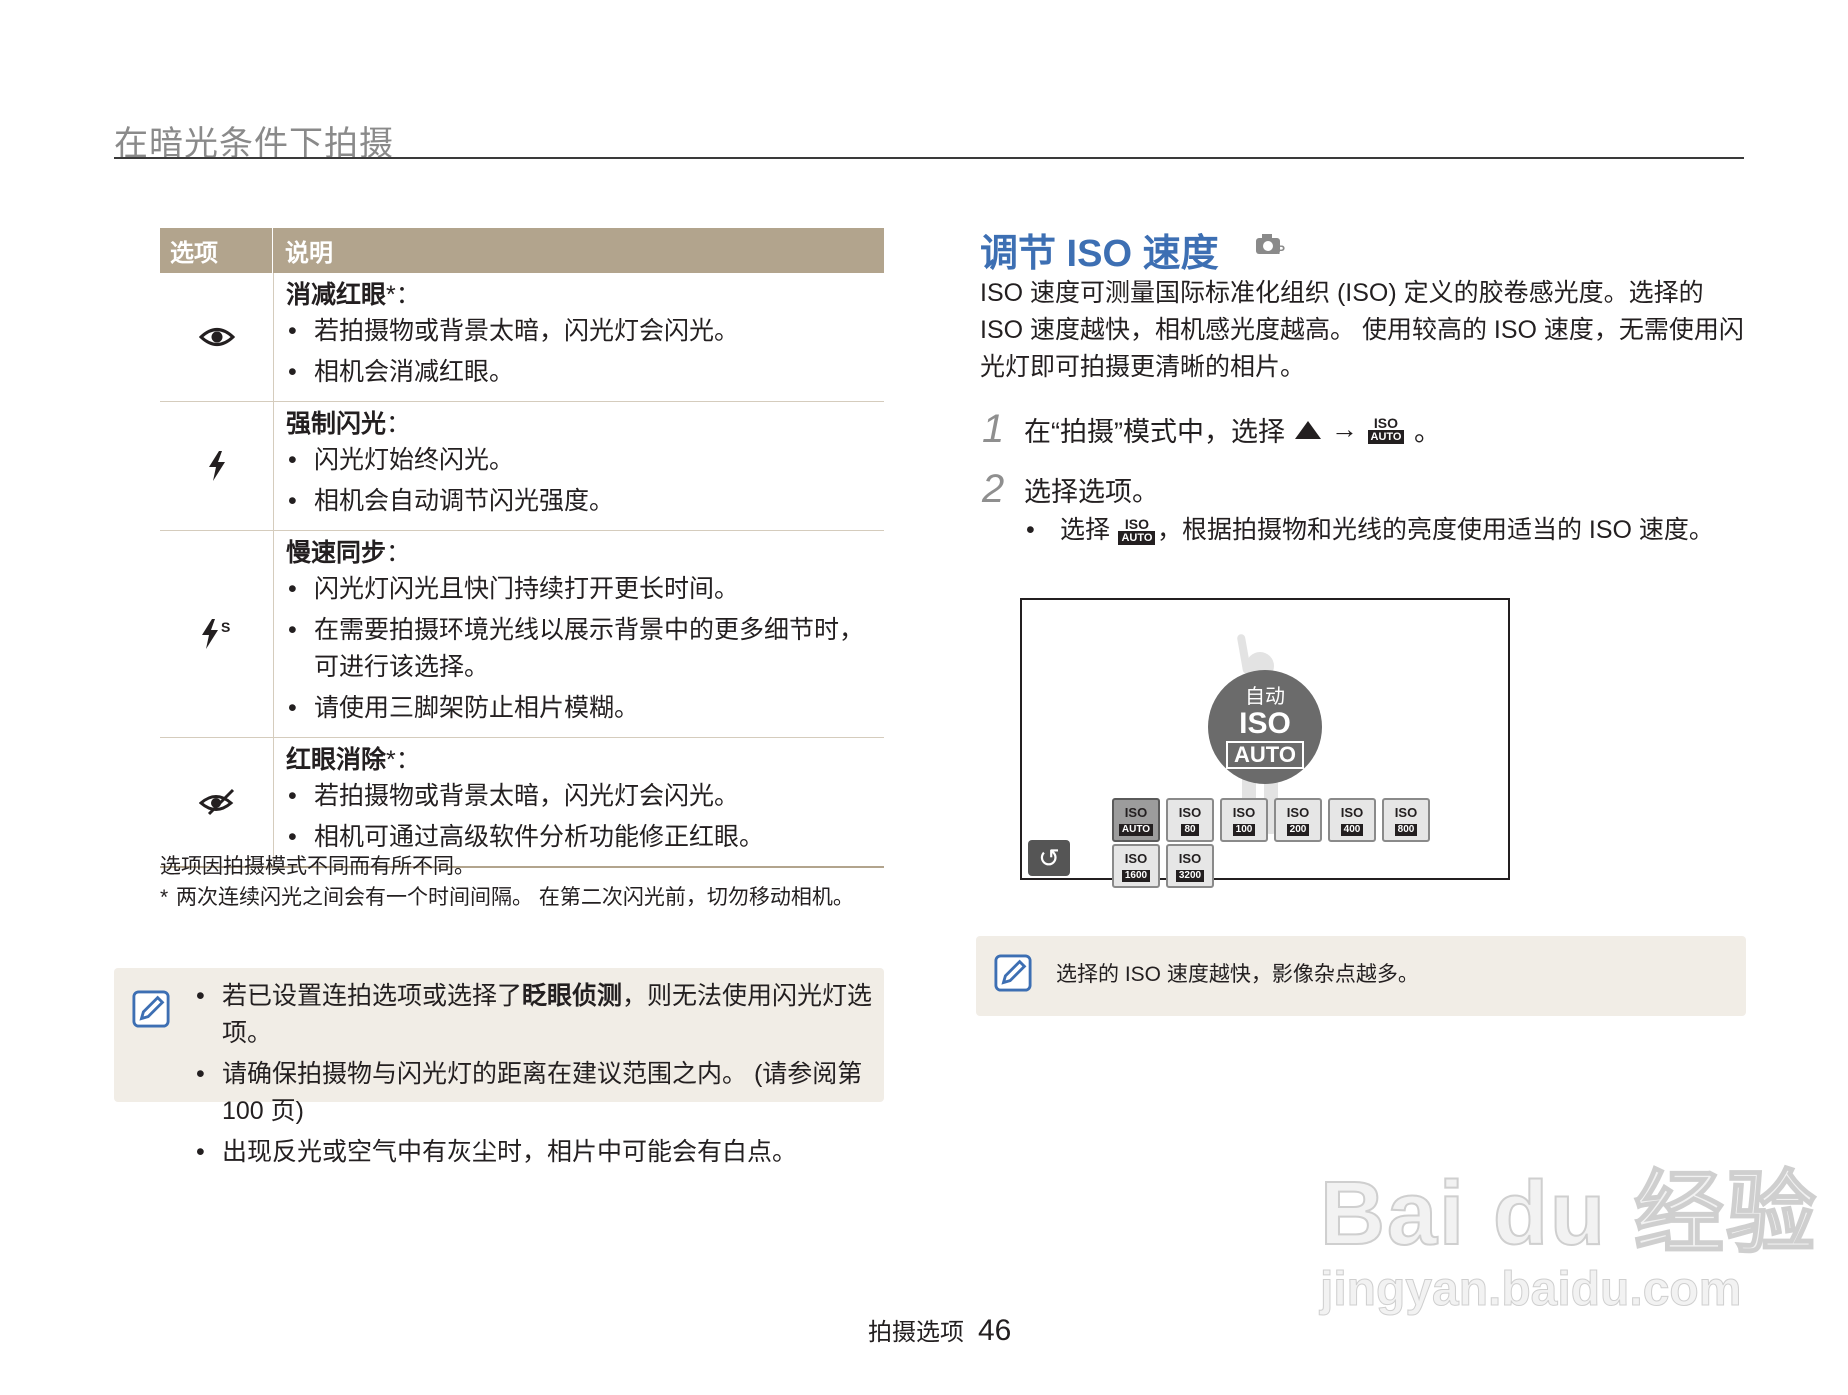 This screenshot has width=1848, height=1395. I want to click on list-item: 闪光灯始终闪光。, so click(585, 460).